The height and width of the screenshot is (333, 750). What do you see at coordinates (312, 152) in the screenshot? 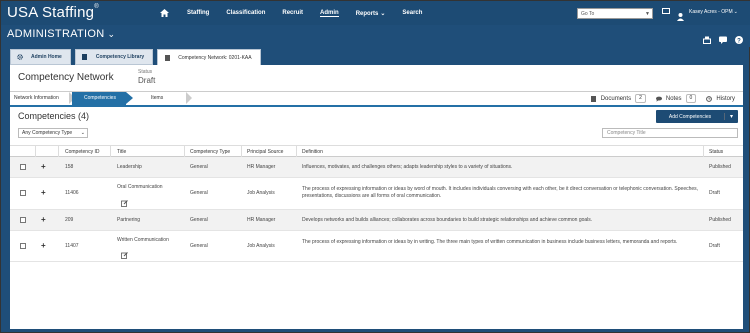
I see `header-definition: Definition` at bounding box center [312, 152].